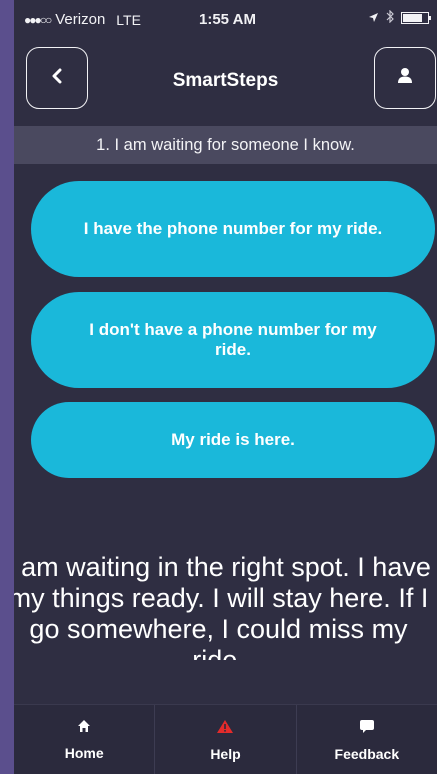 This screenshot has width=437, height=774. I want to click on user-icon, so click(405, 78).